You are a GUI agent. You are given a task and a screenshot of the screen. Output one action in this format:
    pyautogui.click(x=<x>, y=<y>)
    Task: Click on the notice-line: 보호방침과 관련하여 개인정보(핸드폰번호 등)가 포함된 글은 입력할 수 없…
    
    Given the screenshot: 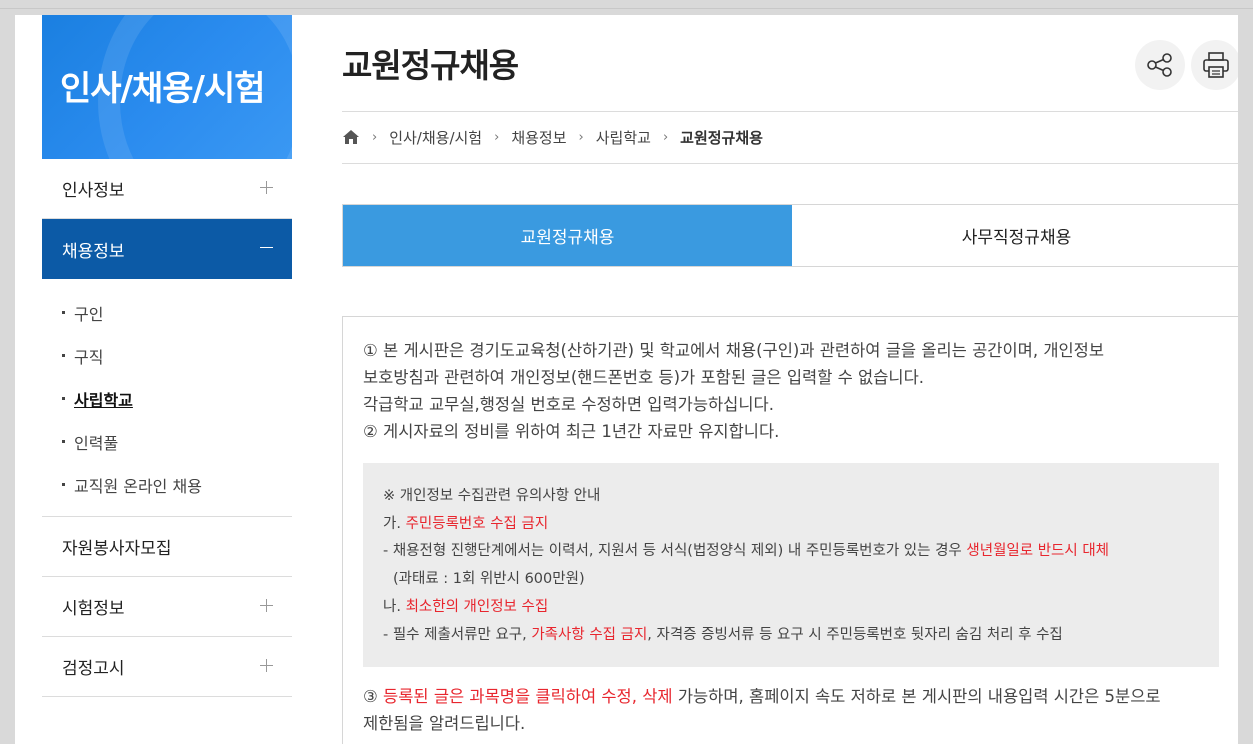 What is the action you would take?
    pyautogui.click(x=644, y=377)
    